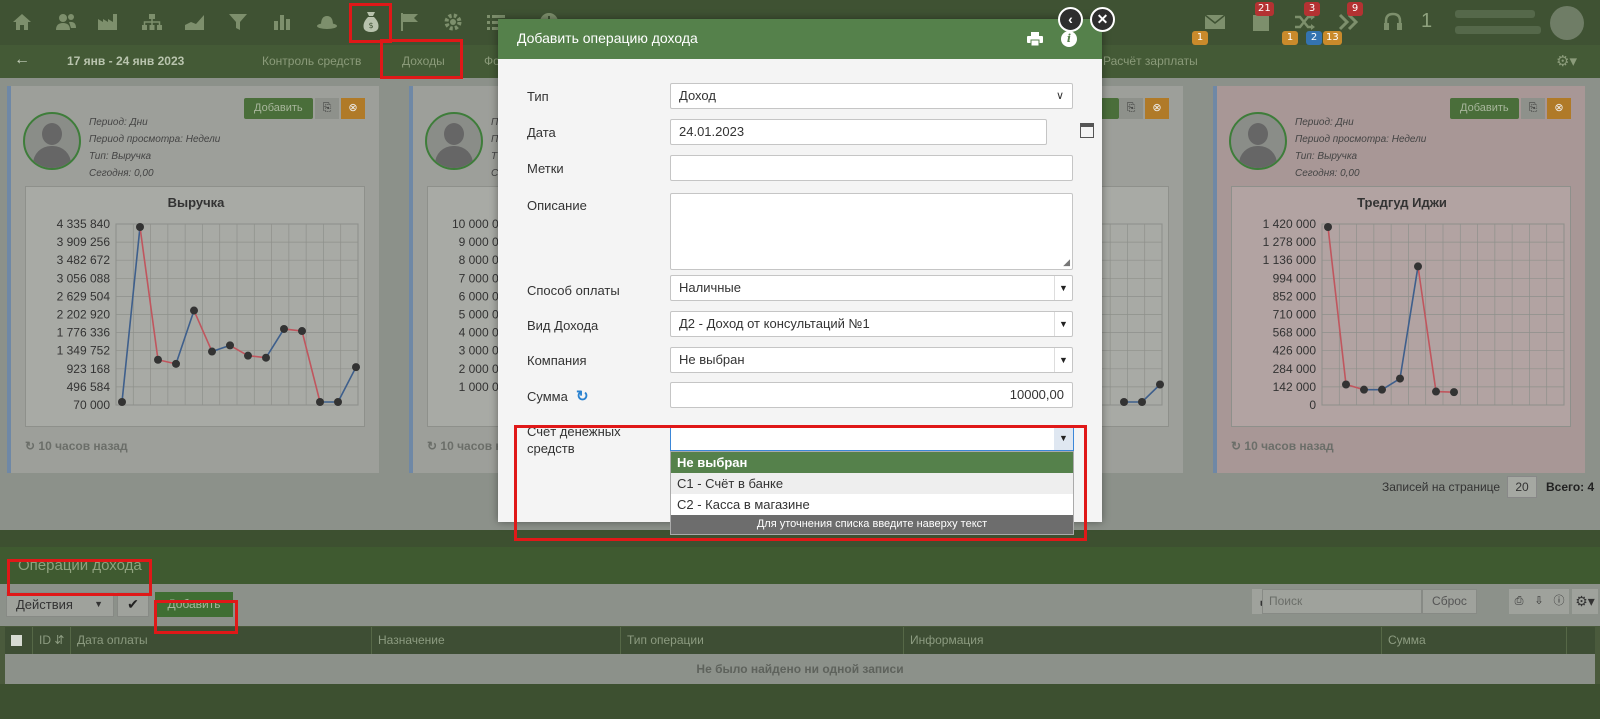 This screenshot has height=719, width=1600. Describe the element at coordinates (327, 22) in the screenshot. I see `hat-icon` at that location.